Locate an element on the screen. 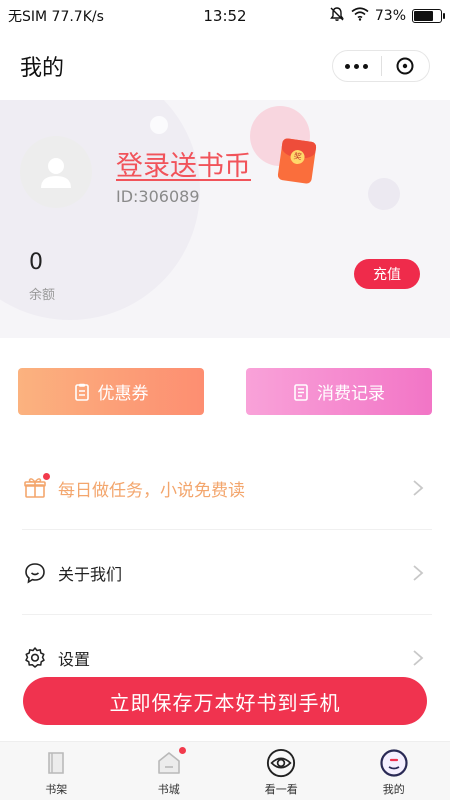  tab-watch: 看一看 is located at coordinates (281, 771).